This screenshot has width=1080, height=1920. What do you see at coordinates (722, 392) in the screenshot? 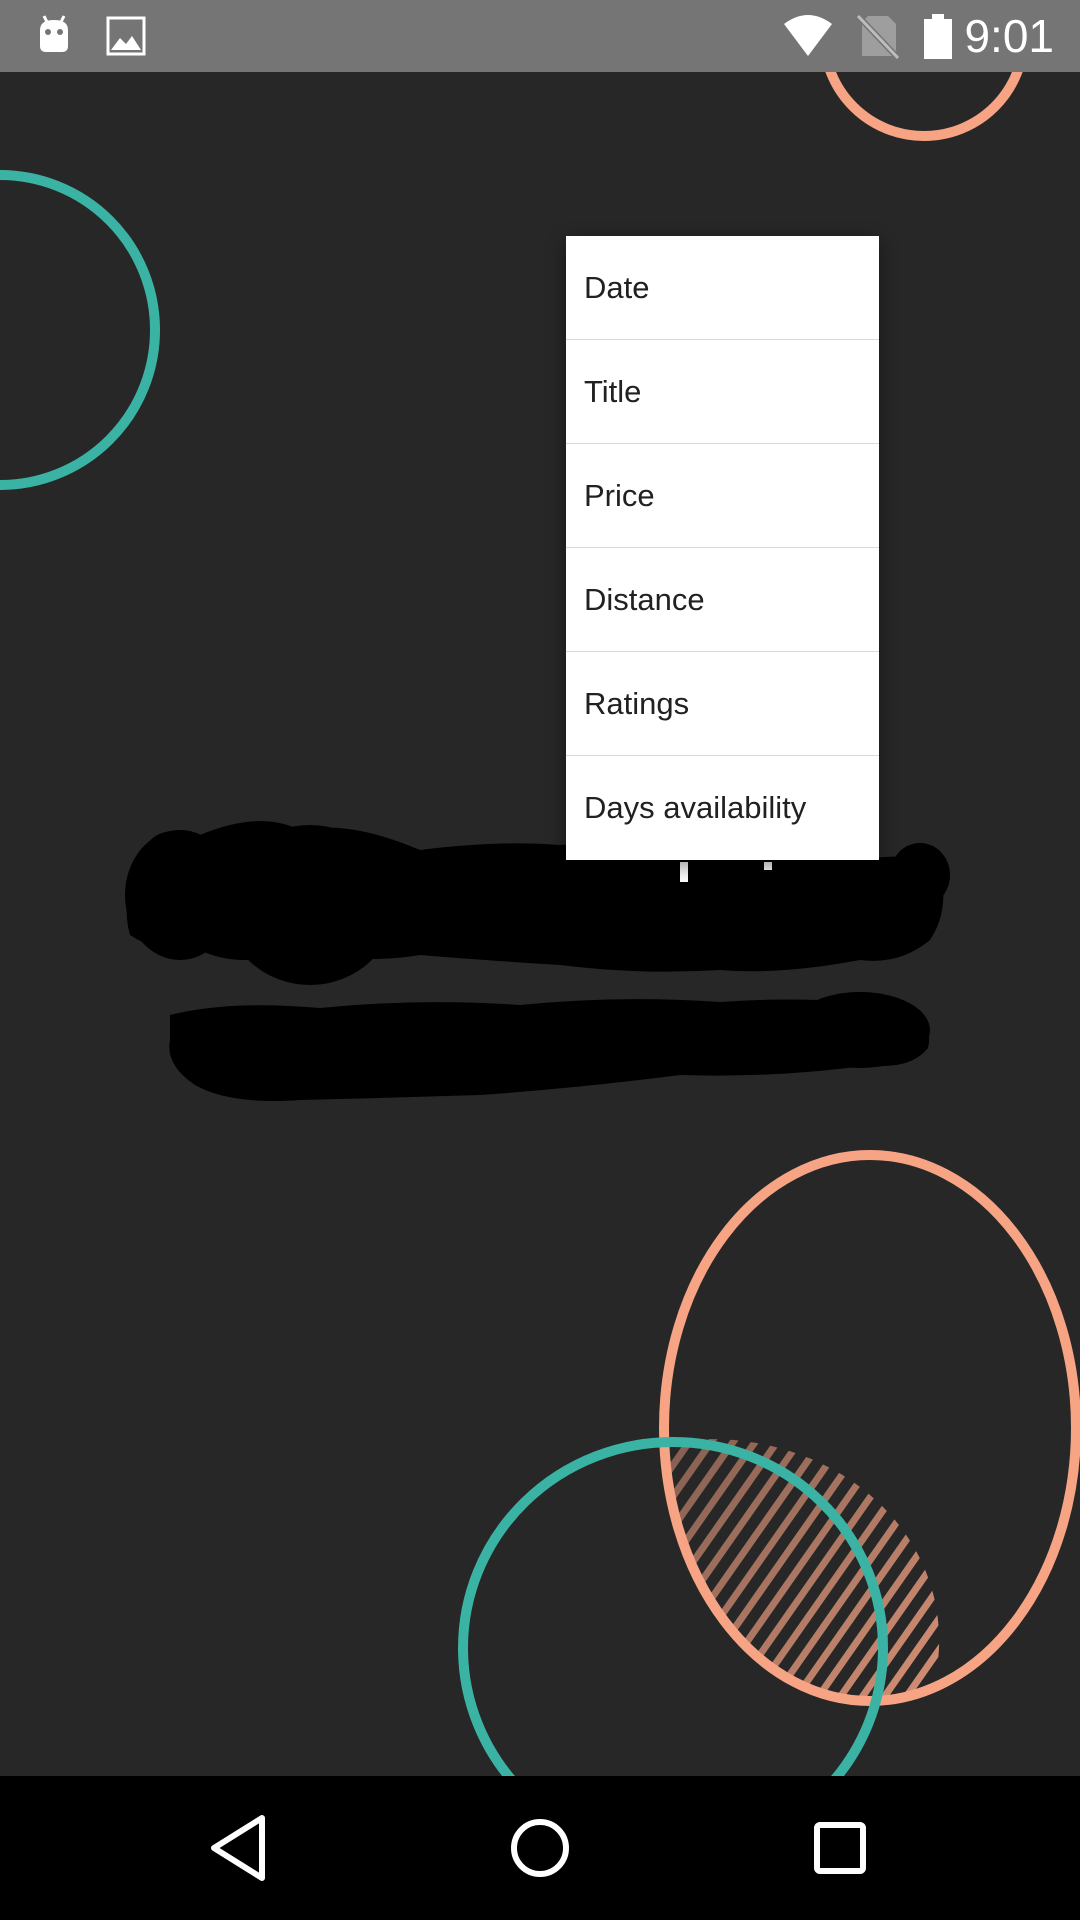
I see `menu-item-title: Title` at bounding box center [722, 392].